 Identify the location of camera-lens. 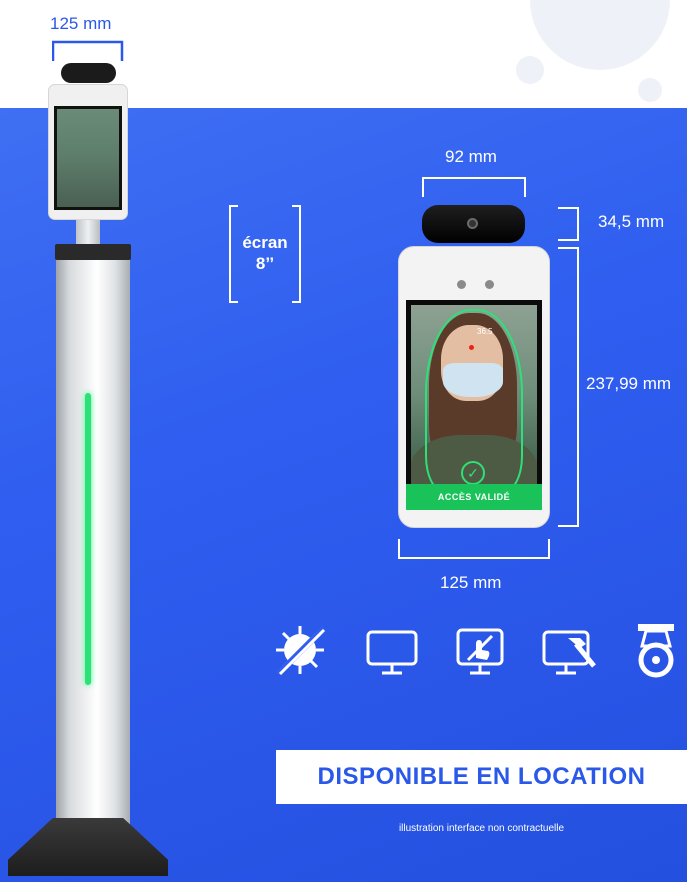
(472, 223).